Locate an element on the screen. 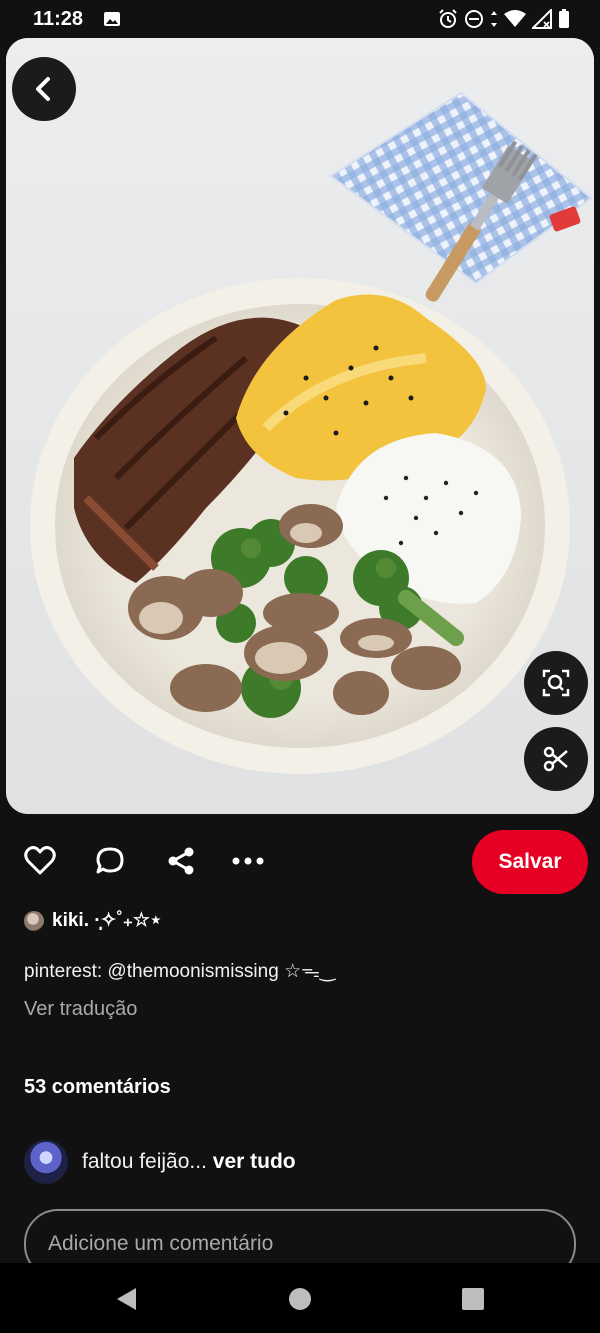 The image size is (600, 1333). author-name: kiki. ·̩͙✧˚₊☆⋆ is located at coordinates (107, 920).